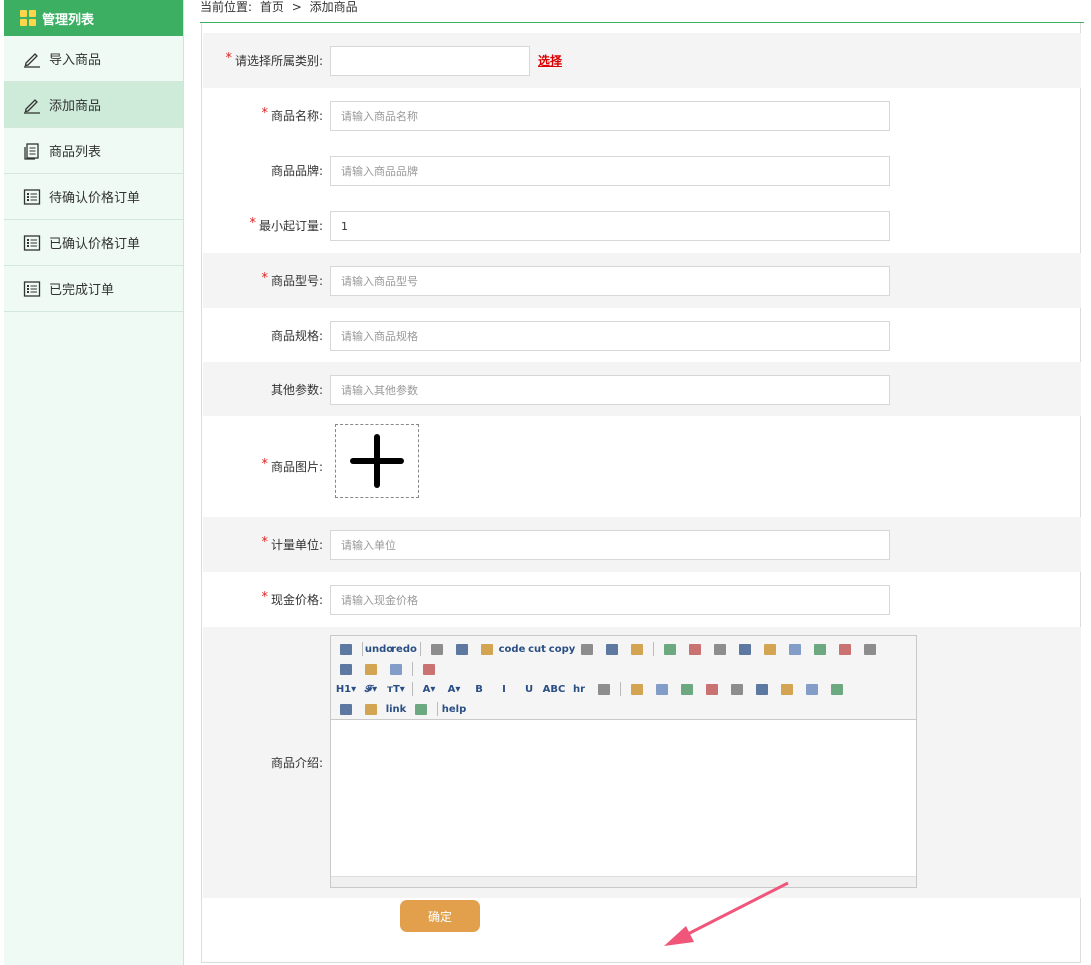  What do you see at coordinates (820, 649) in the screenshot?
I see `toolbar-indent-button` at bounding box center [820, 649].